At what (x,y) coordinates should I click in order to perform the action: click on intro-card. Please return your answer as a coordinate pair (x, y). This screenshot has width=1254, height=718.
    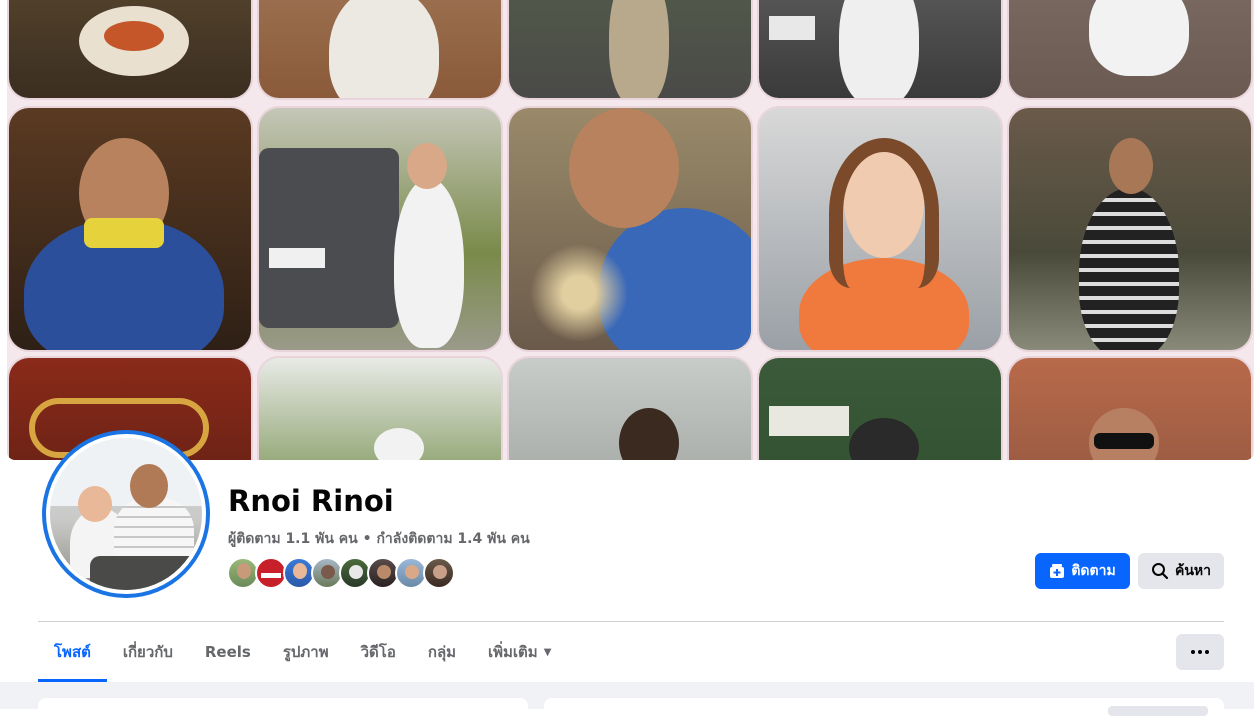
    Looking at the image, I should click on (283, 708).